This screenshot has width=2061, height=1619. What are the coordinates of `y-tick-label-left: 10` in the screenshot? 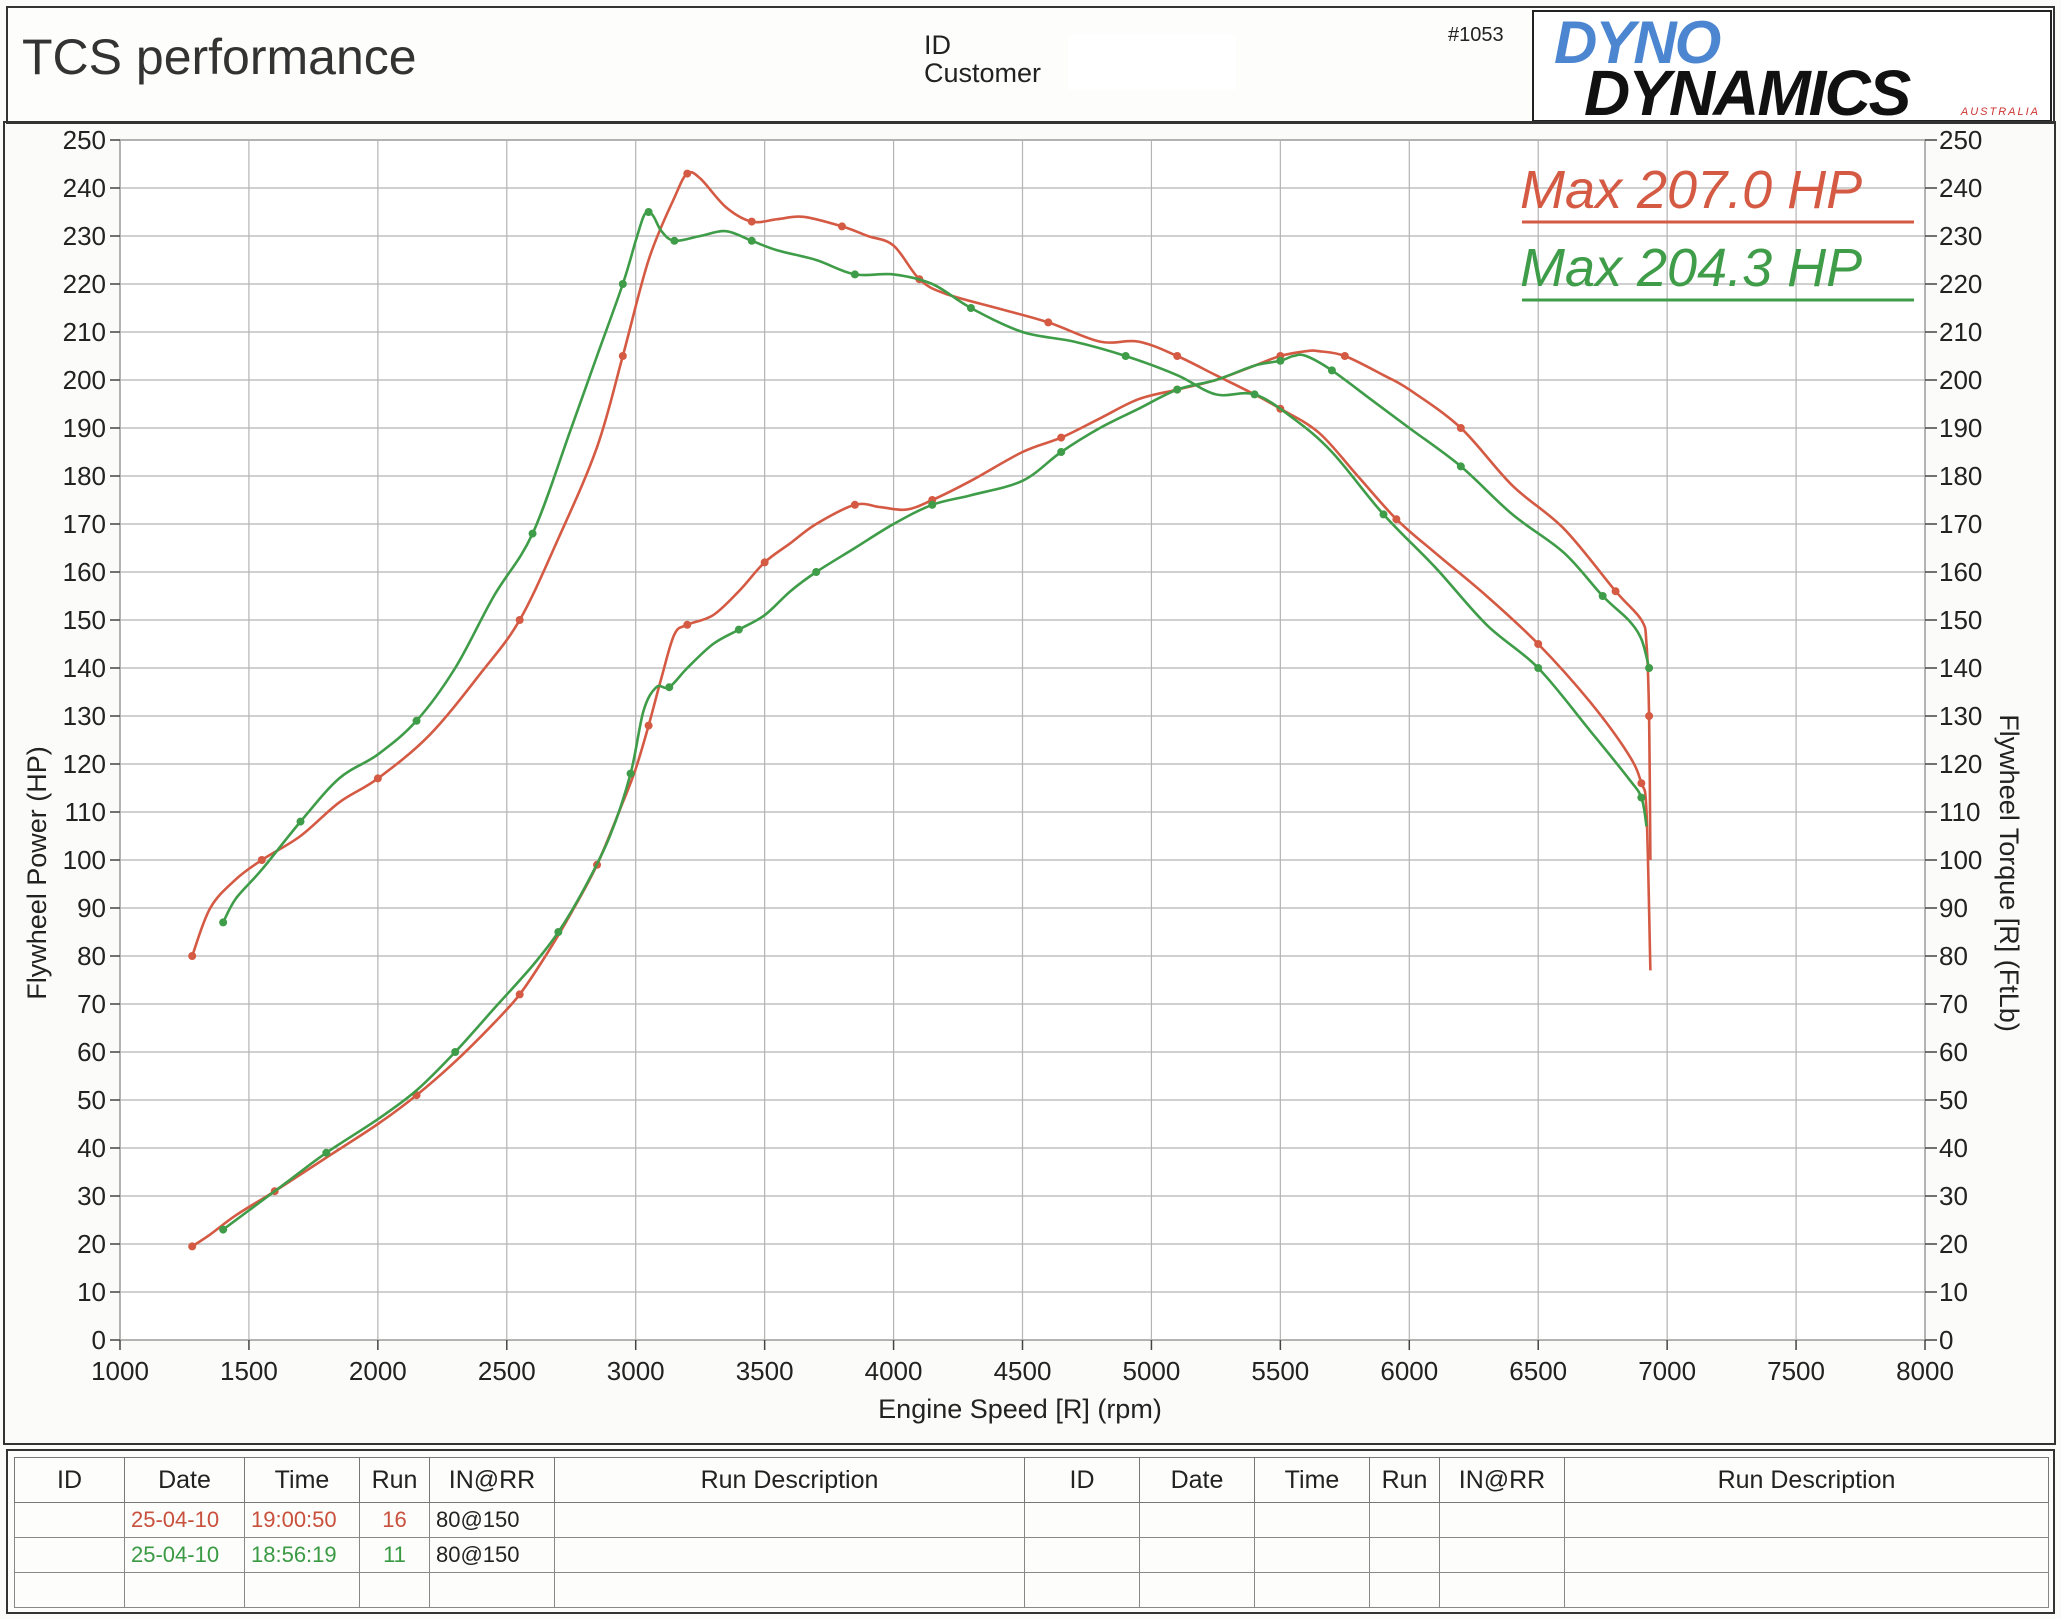 It's located at (91, 1292).